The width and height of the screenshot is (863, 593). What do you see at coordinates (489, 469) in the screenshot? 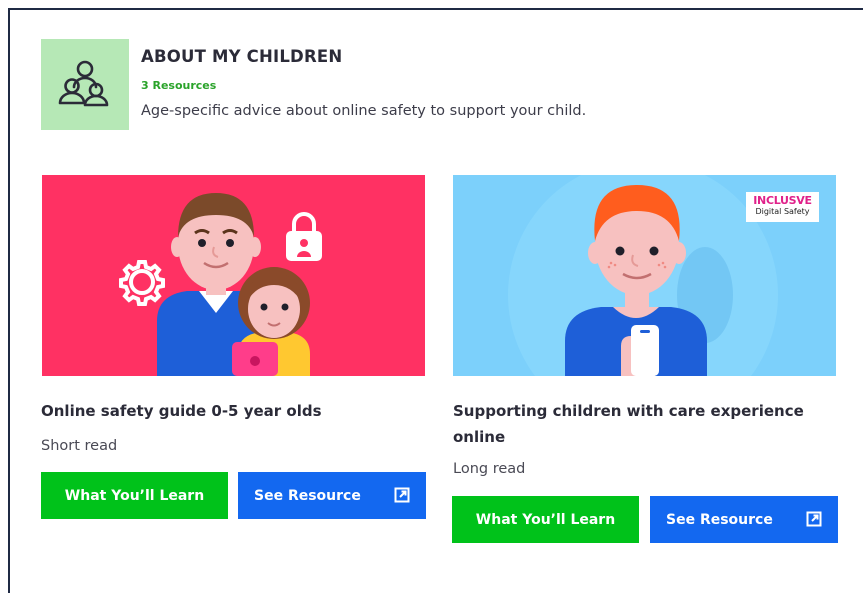
I see `read-time: Long read` at bounding box center [489, 469].